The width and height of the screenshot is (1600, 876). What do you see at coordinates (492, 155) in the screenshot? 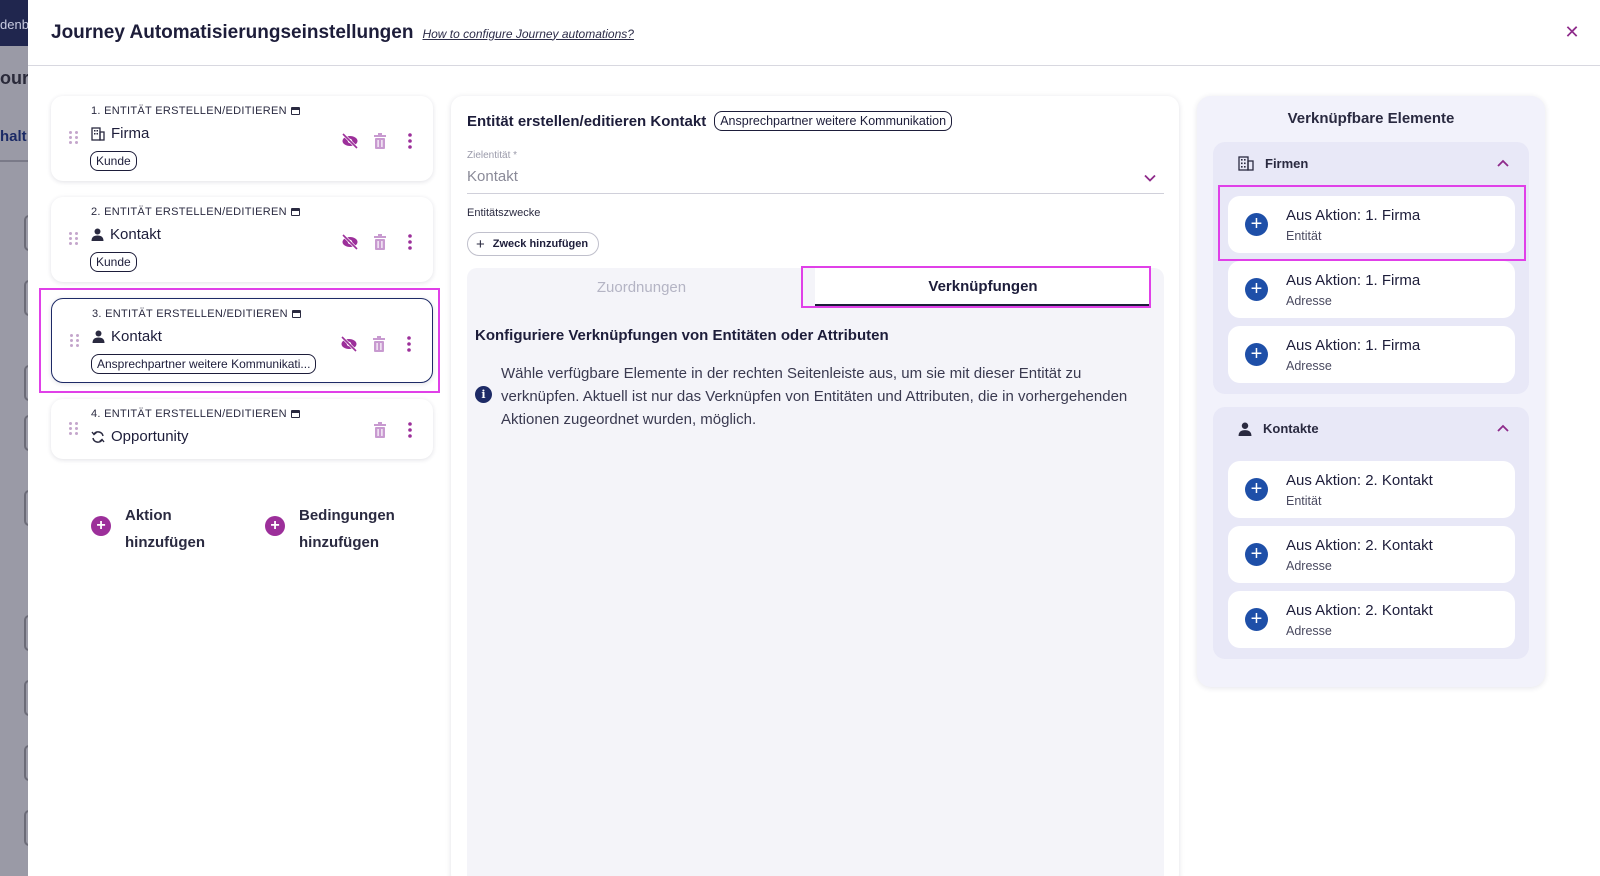
I see `target-entity-label: Zielentität *` at bounding box center [492, 155].